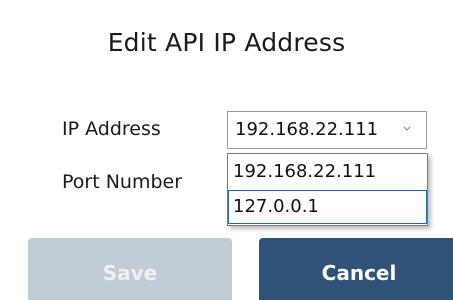  What do you see at coordinates (327, 207) in the screenshot?
I see `dropdown-option-highlighted: 127.0.0.1` at bounding box center [327, 207].